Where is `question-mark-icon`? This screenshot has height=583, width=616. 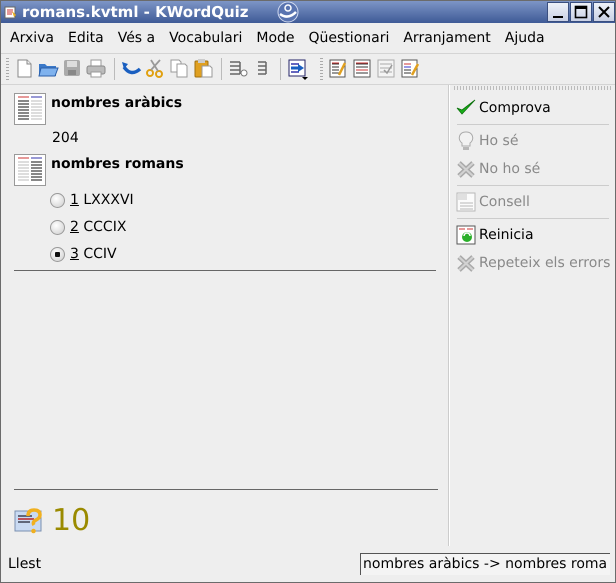
question-mark-icon is located at coordinates (29, 521).